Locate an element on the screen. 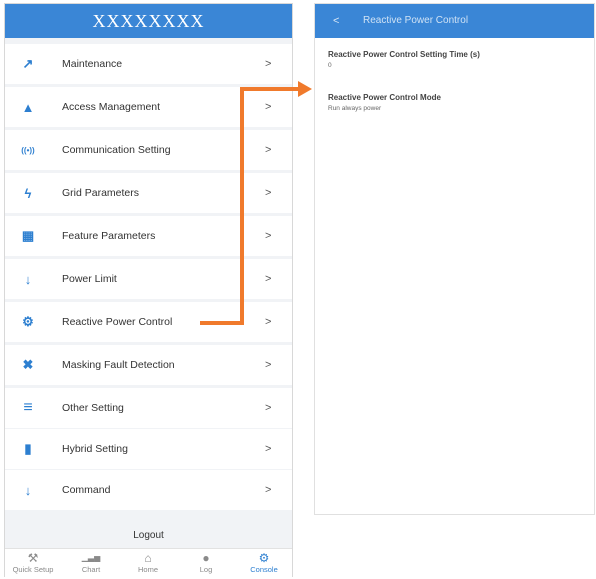  app-header-title: XXXXXXXX is located at coordinates (148, 21).